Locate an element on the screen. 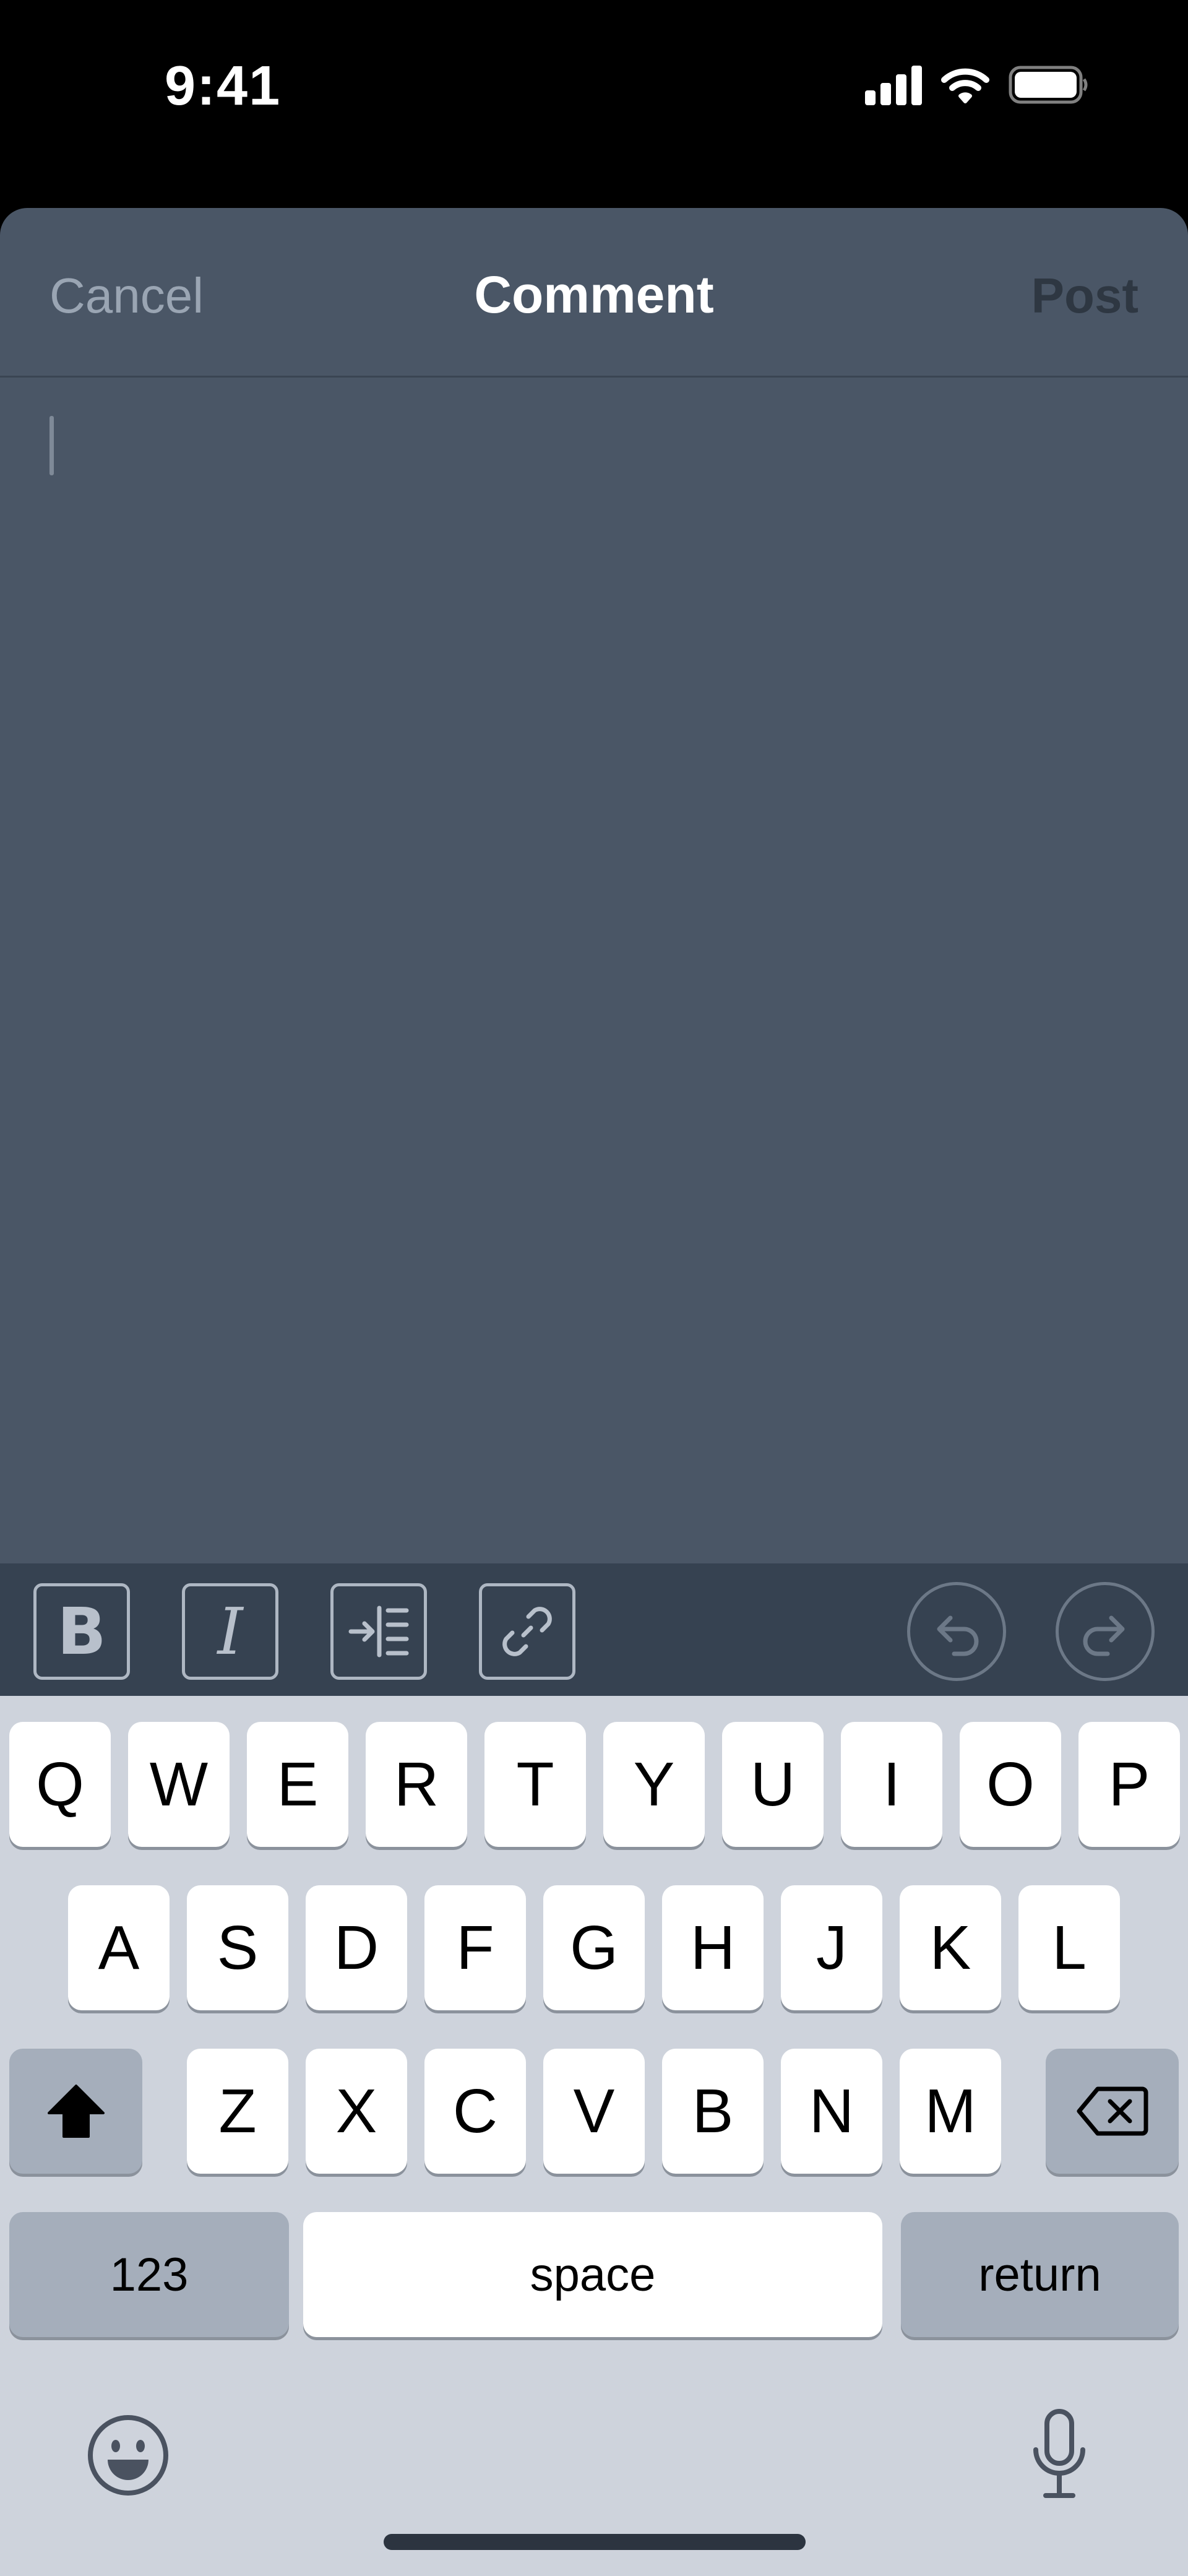  key: J is located at coordinates (831, 1947).